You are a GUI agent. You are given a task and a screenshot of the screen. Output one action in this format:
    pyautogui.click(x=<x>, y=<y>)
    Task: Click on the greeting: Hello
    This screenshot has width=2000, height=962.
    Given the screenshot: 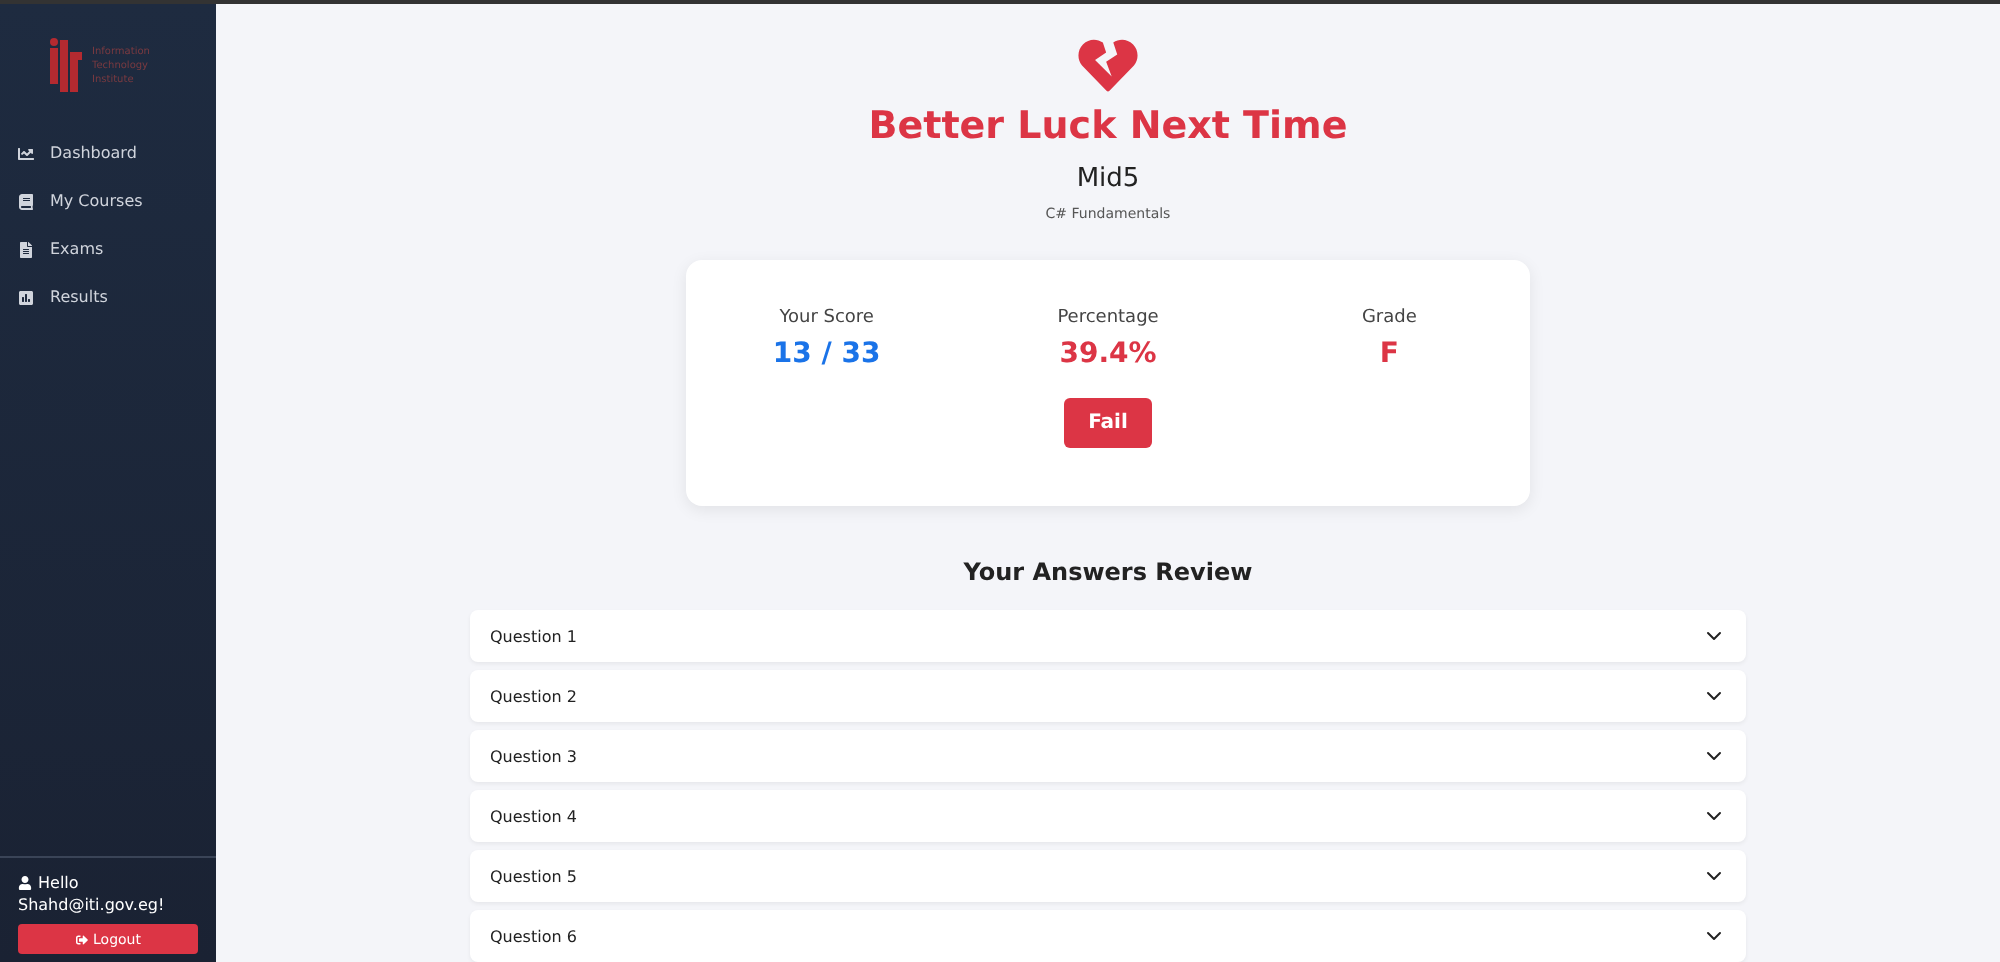 What is the action you would take?
    pyautogui.click(x=58, y=883)
    